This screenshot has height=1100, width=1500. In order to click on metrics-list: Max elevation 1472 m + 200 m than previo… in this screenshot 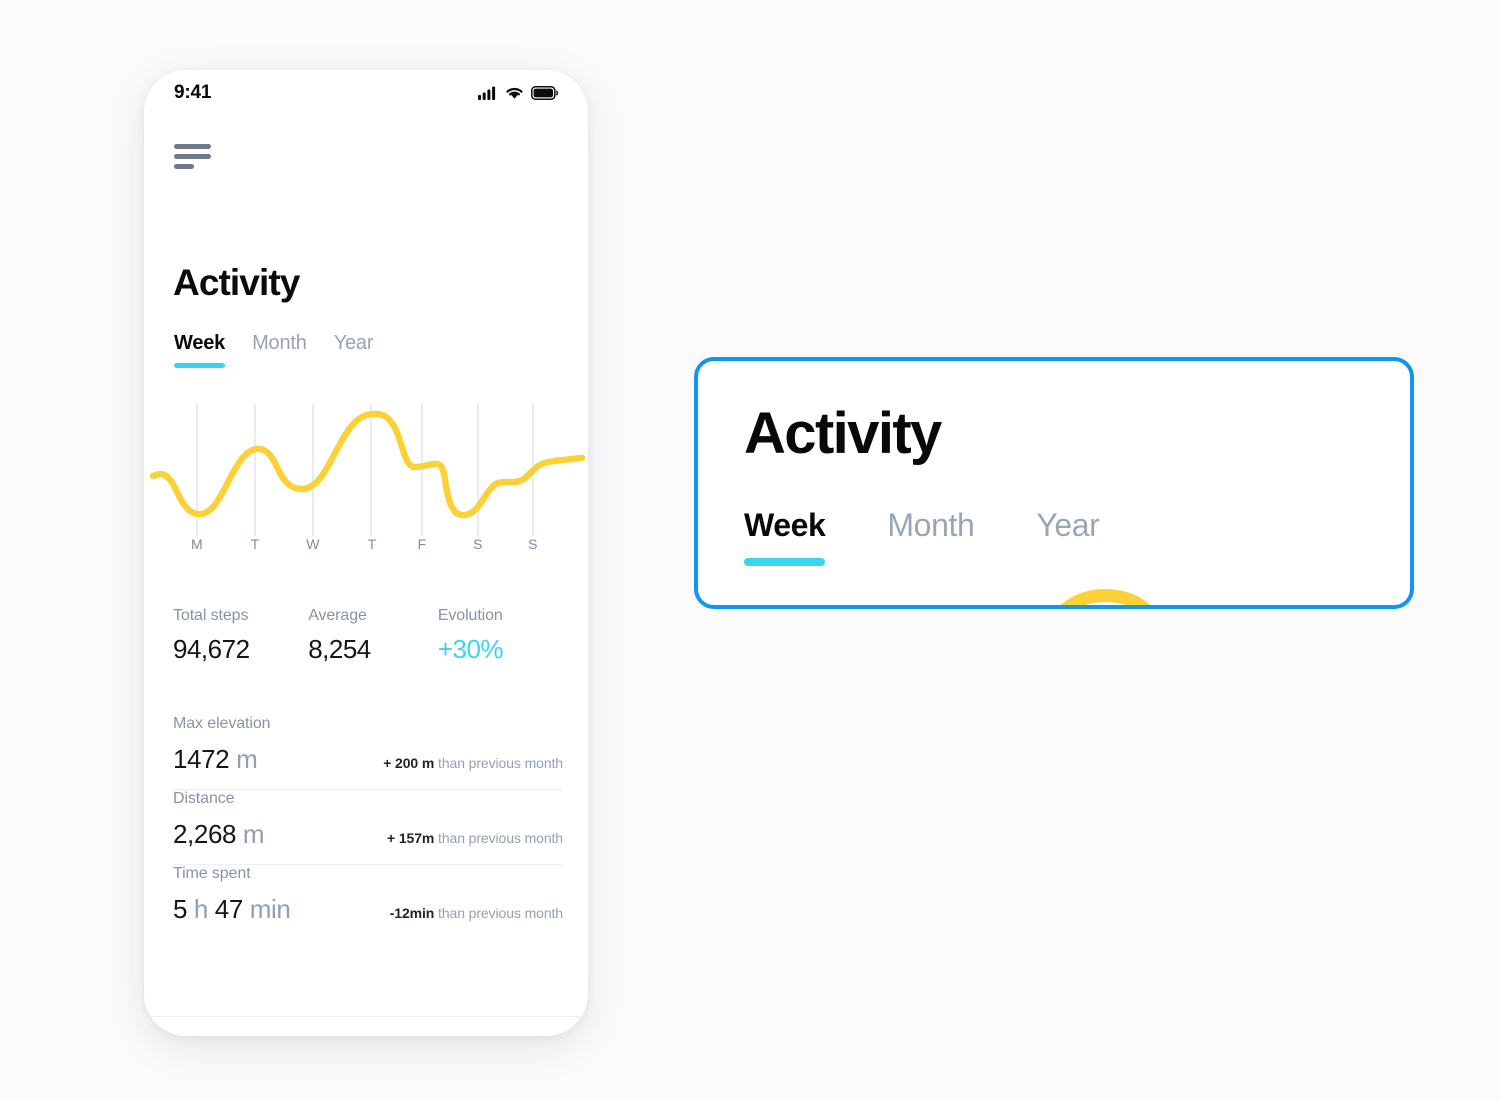, I will do `click(368, 827)`.